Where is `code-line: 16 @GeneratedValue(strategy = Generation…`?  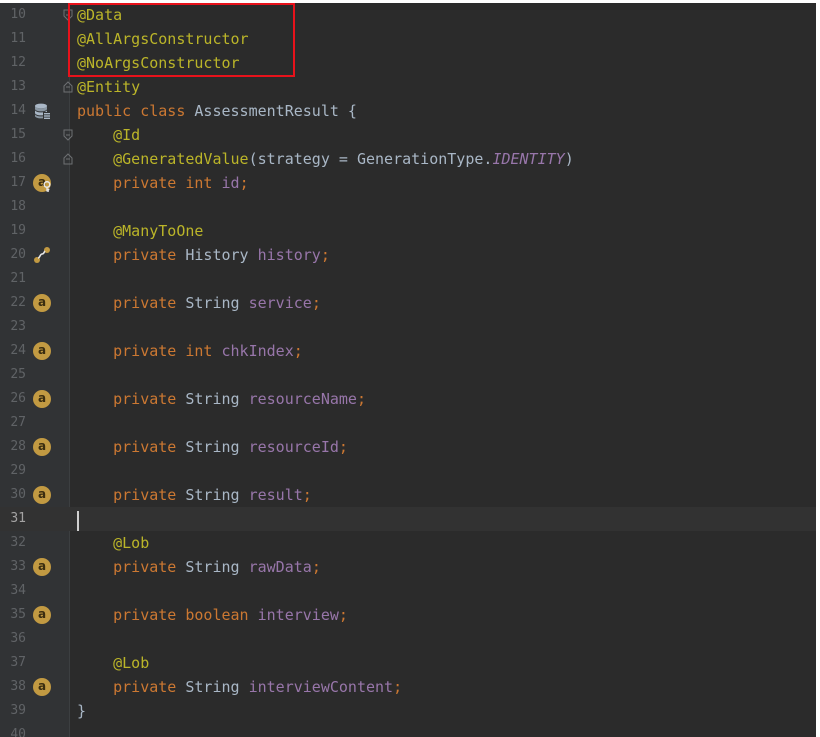 code-line: 16 @GeneratedValue(strategy = Generation… is located at coordinates (408, 159).